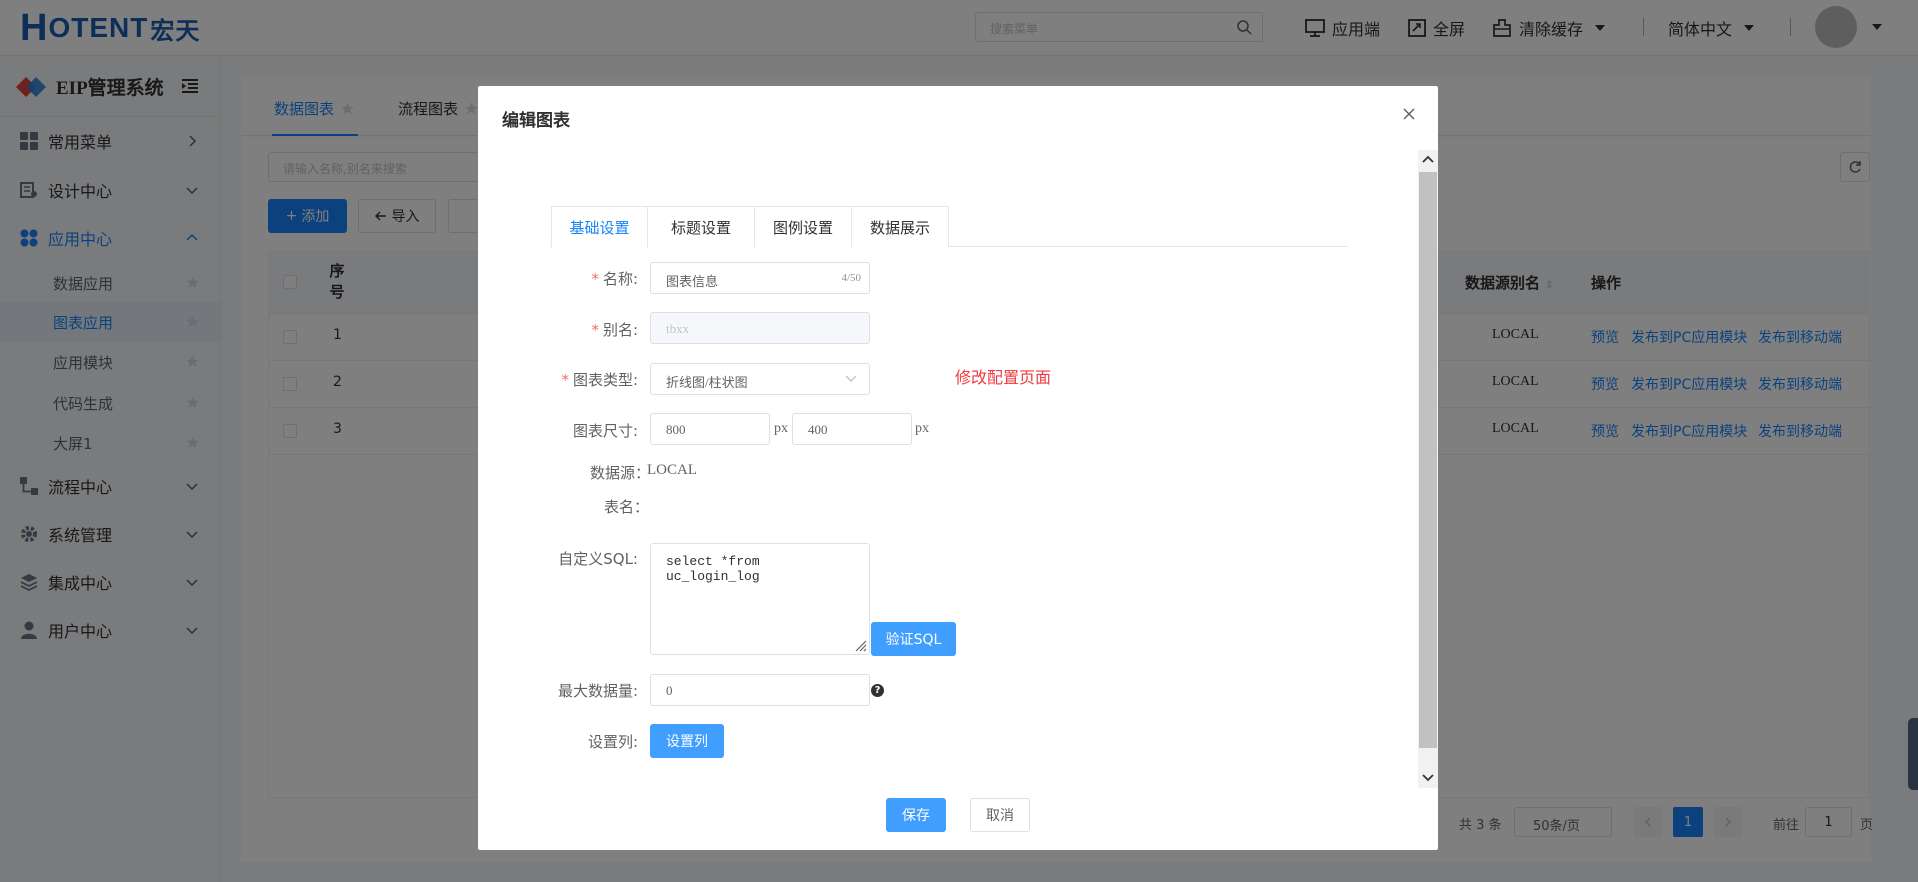 The height and width of the screenshot is (882, 1918). What do you see at coordinates (614, 330) in the screenshot?
I see `alias-label: * 别名:` at bounding box center [614, 330].